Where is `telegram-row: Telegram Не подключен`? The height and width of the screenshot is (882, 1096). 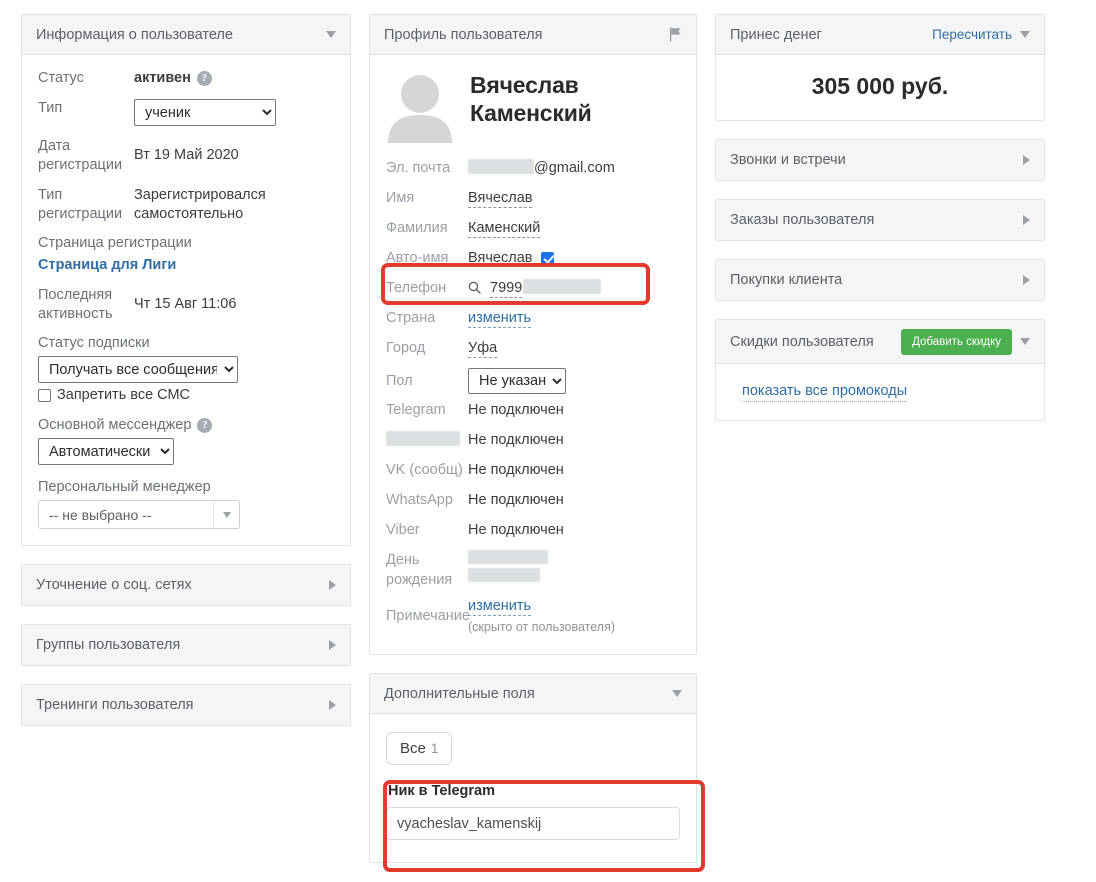 telegram-row: Telegram Не подключен is located at coordinates (533, 412).